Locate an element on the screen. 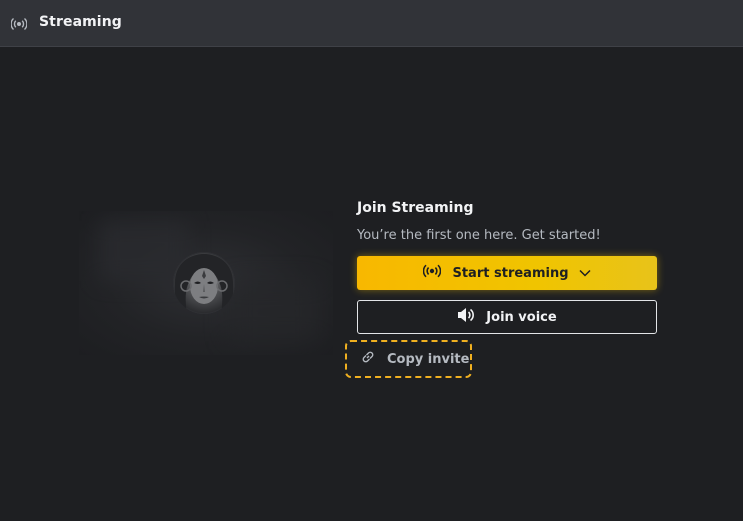 Image resolution: width=743 pixels, height=521 pixels. avatar is located at coordinates (204, 283).